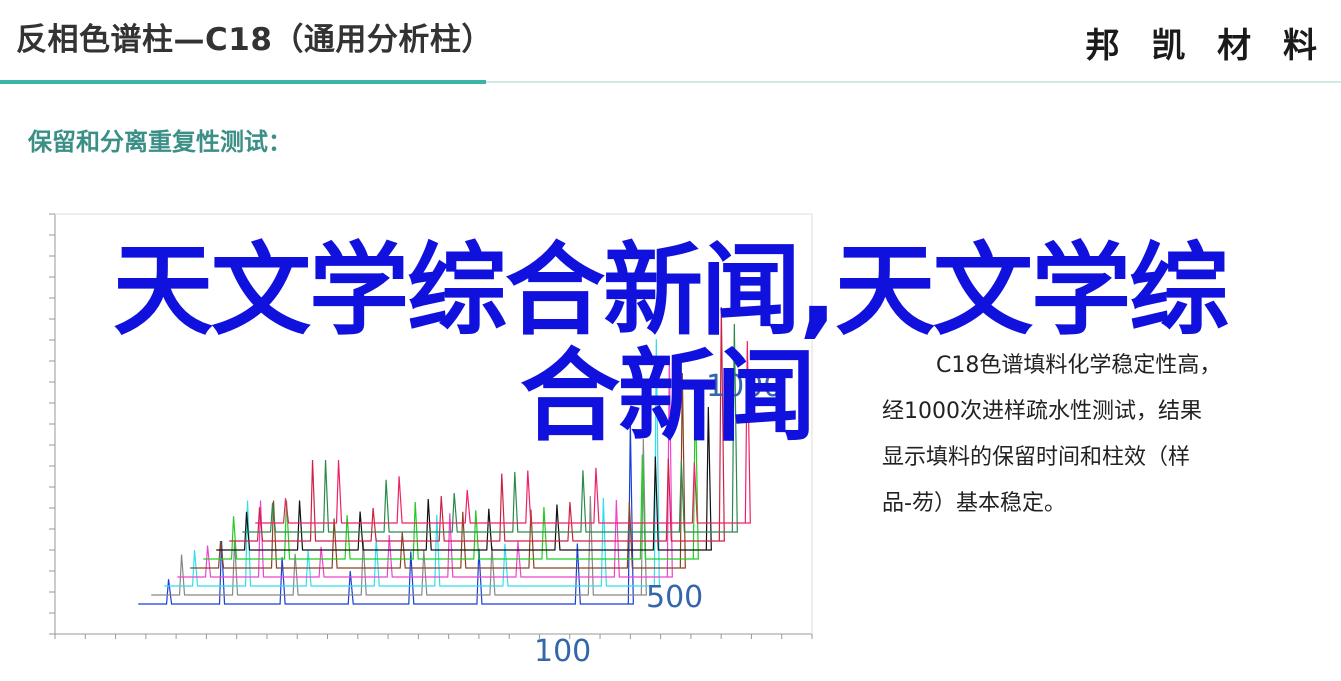 The image size is (1341, 681). What do you see at coordinates (671, 290) in the screenshot?
I see `overlay-line-1: 天文学综合新闻,天文学综` at bounding box center [671, 290].